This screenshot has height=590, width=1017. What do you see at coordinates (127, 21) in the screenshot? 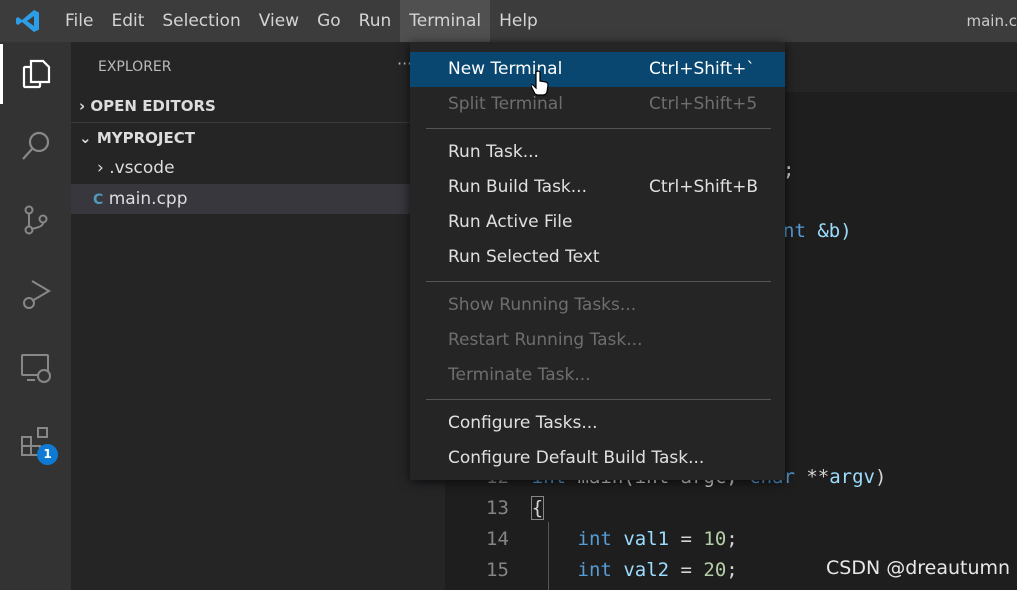
I see `menu-edit: Edit` at bounding box center [127, 21].